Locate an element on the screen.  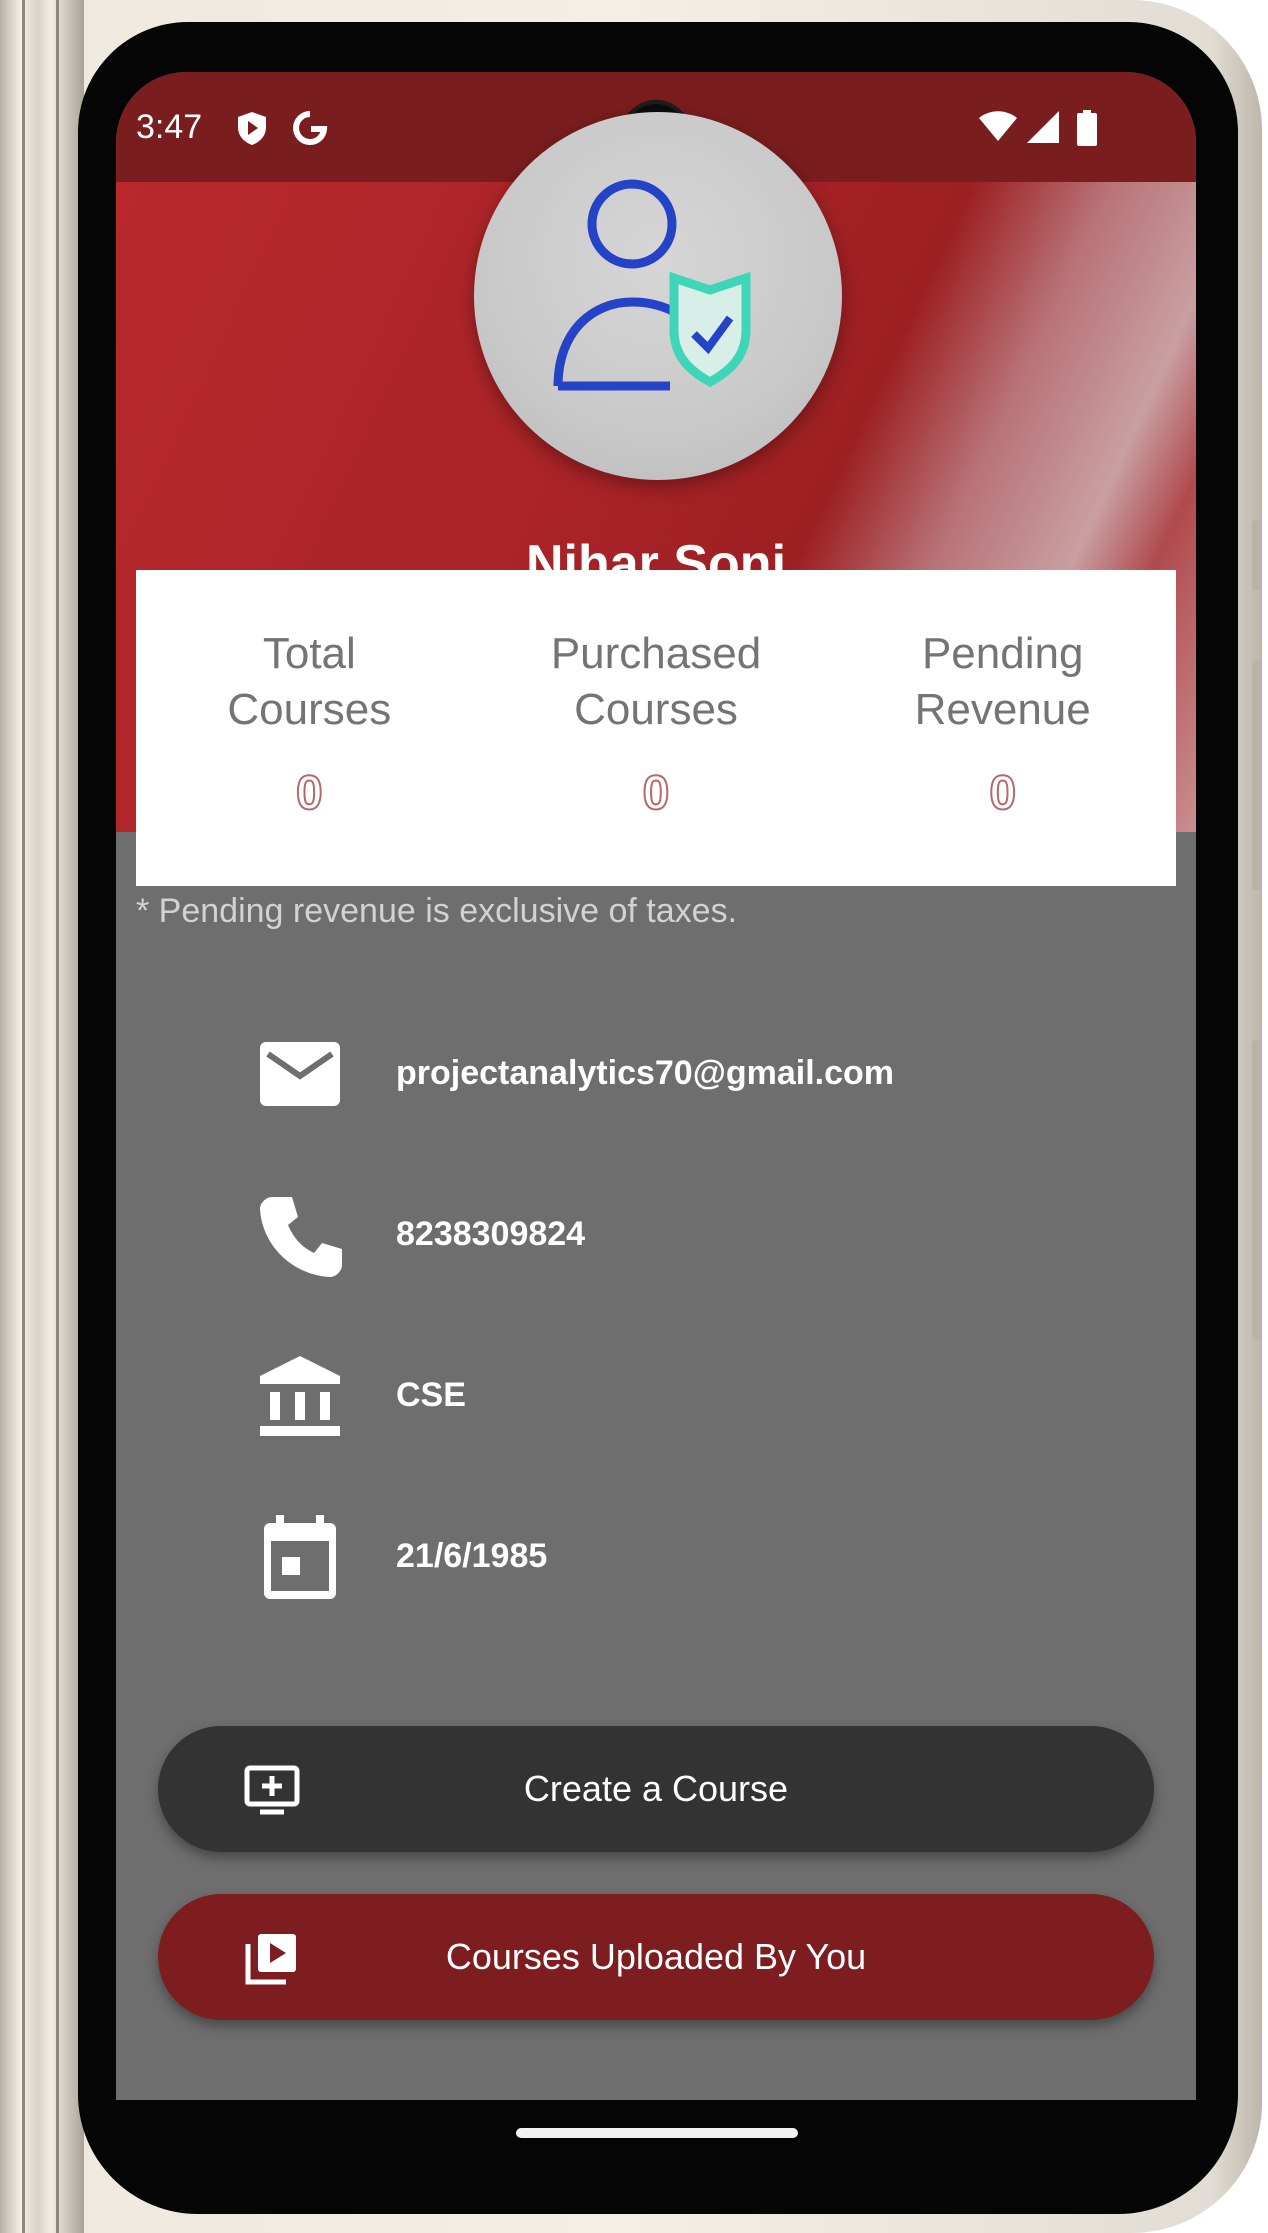
department-text: CSE is located at coordinates (431, 1395).